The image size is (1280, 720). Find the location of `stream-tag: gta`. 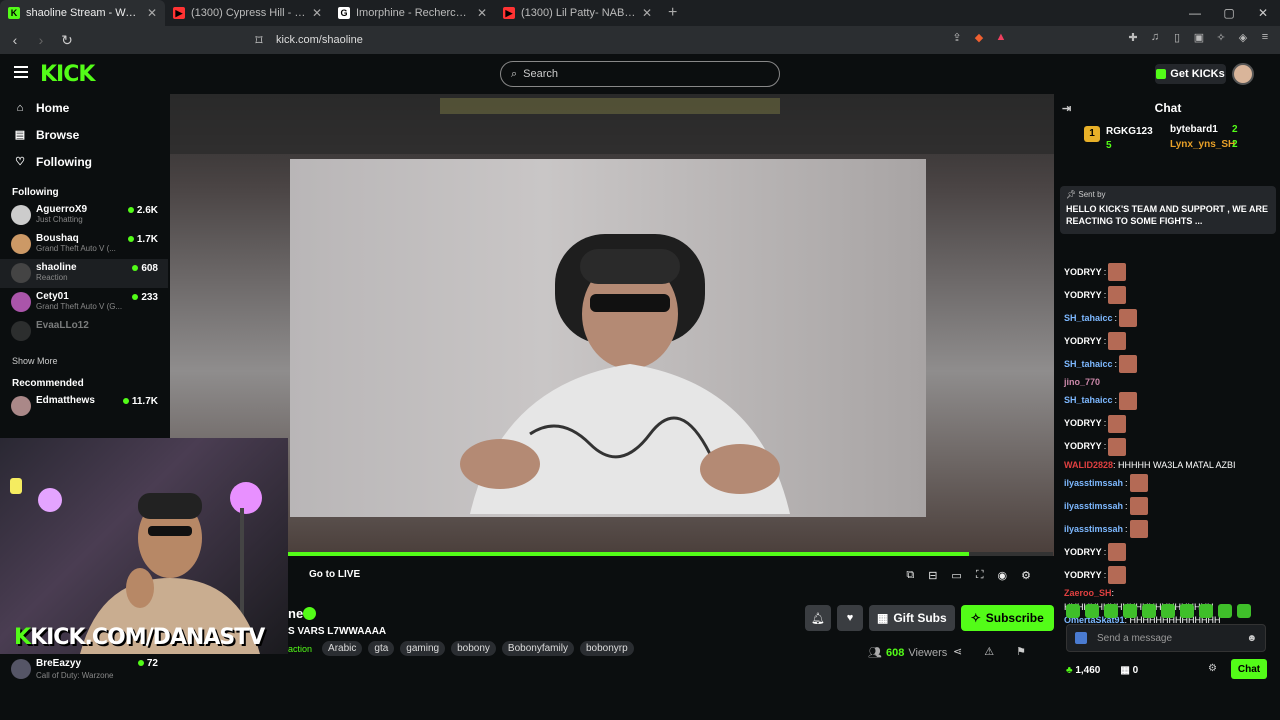

stream-tag: gta is located at coordinates (381, 648).